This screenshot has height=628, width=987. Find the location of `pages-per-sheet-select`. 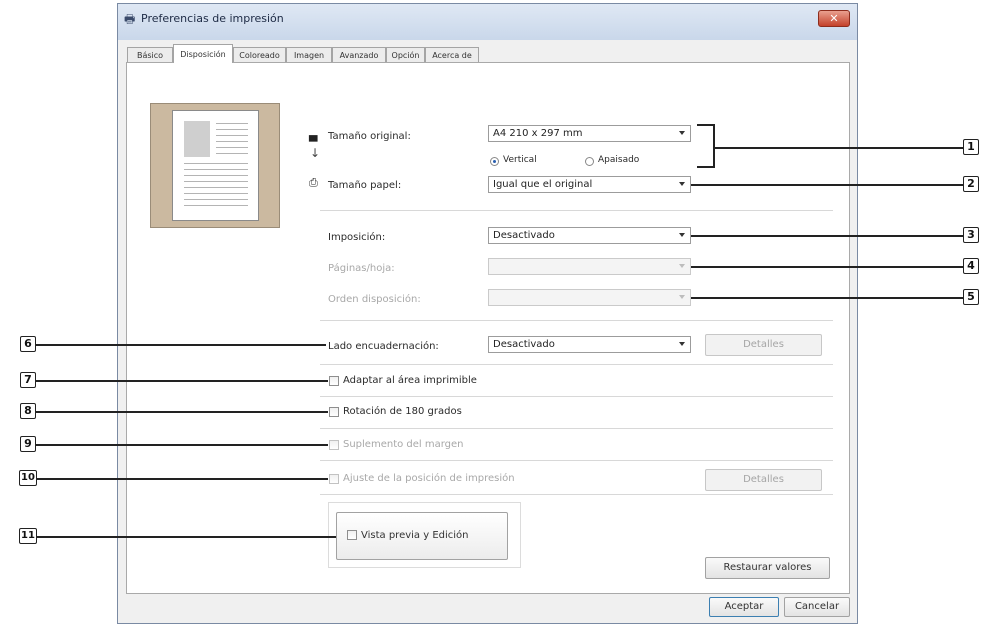

pages-per-sheet-select is located at coordinates (589, 266).